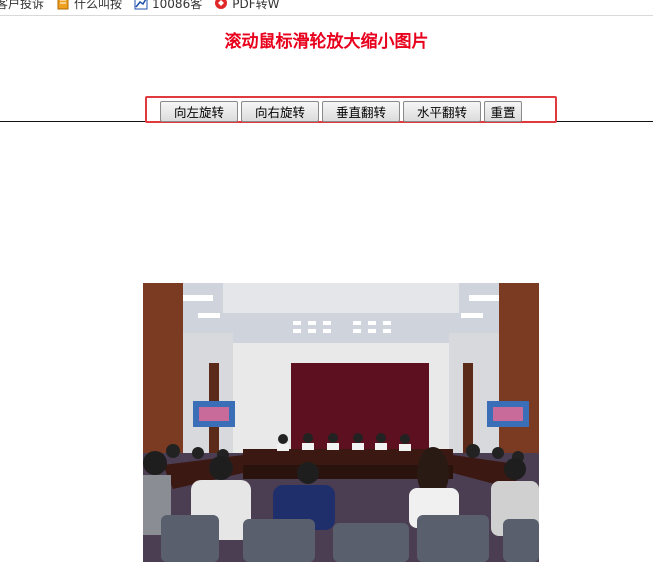  I want to click on pdf-icon, so click(221, 5).